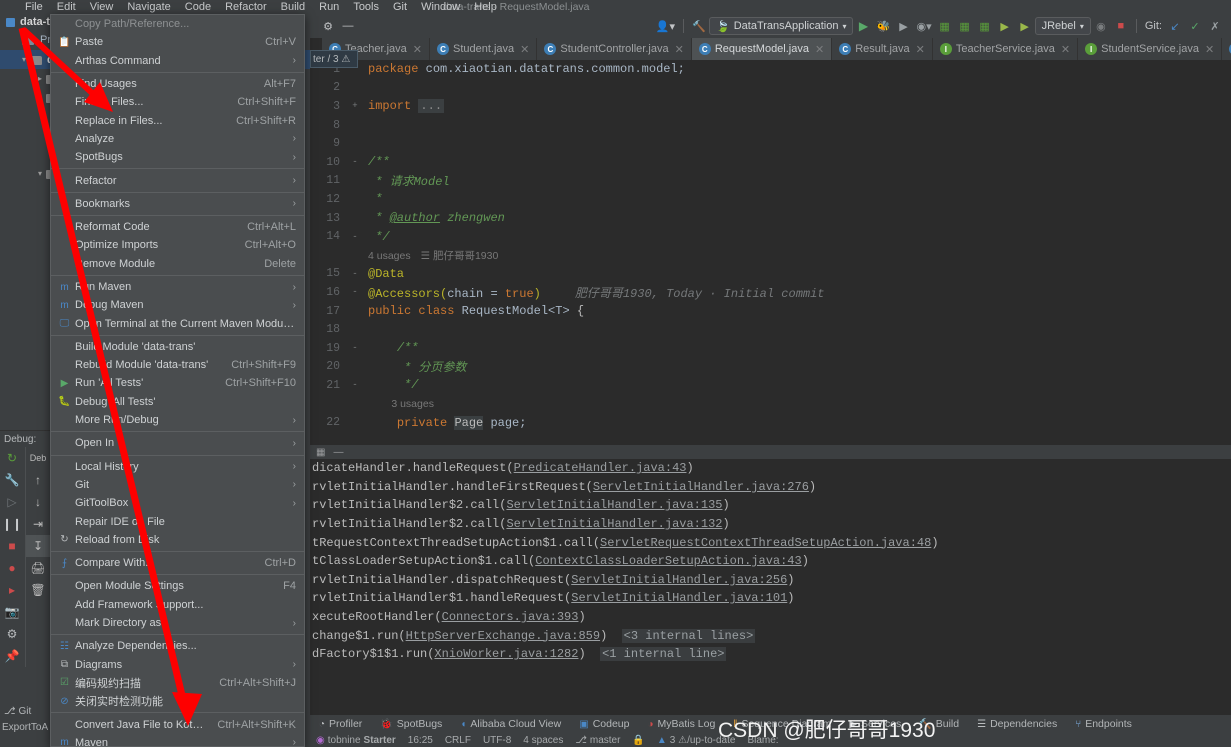 The image size is (1231, 747). Describe the element at coordinates (484, 49) in the screenshot. I see `editor-tab-student: C Student.java ✕` at that location.